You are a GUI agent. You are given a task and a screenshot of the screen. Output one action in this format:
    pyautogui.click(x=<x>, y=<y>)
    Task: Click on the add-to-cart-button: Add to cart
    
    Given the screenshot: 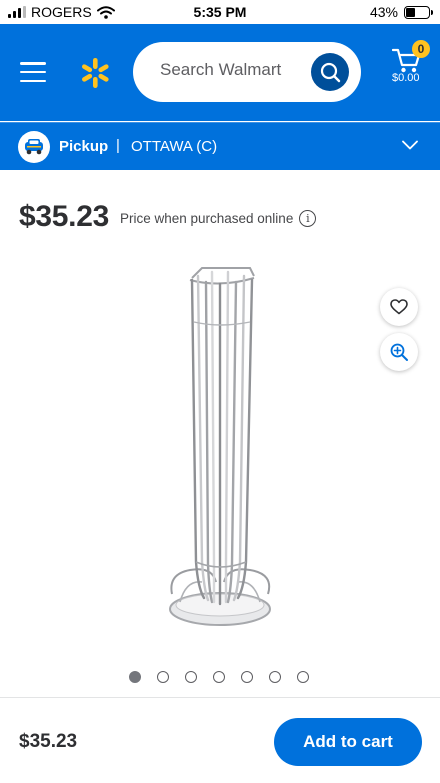 What is the action you would take?
    pyautogui.click(x=348, y=742)
    